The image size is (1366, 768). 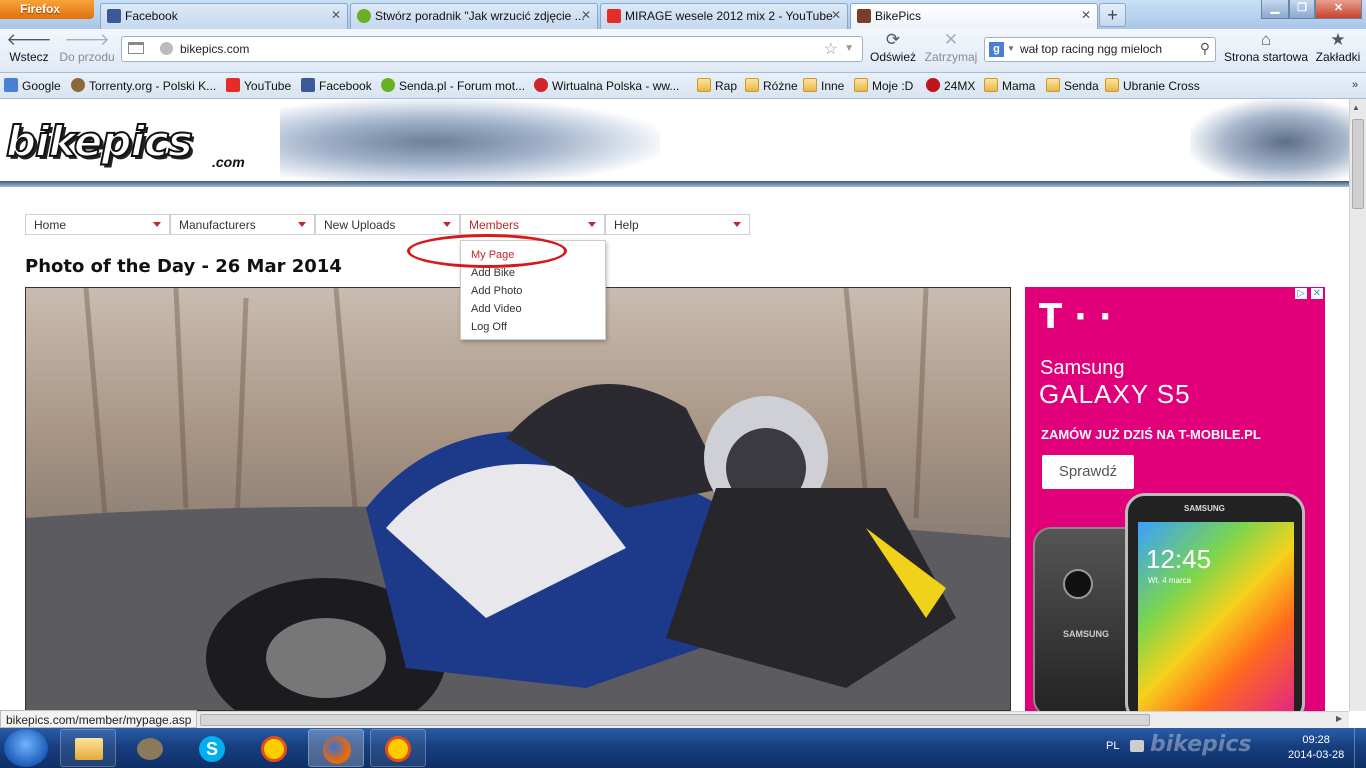 What do you see at coordinates (87, 39) in the screenshot?
I see `forward-arrow-icon: 🡒` at bounding box center [87, 39].